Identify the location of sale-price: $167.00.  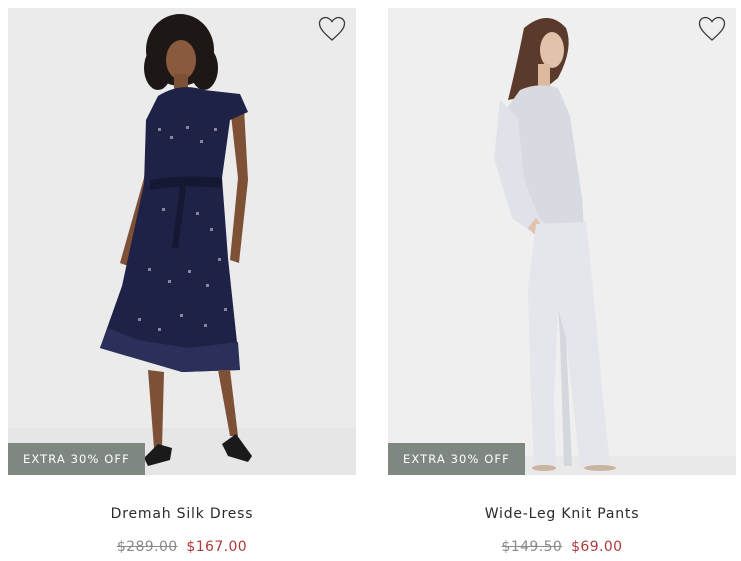
(217, 547).